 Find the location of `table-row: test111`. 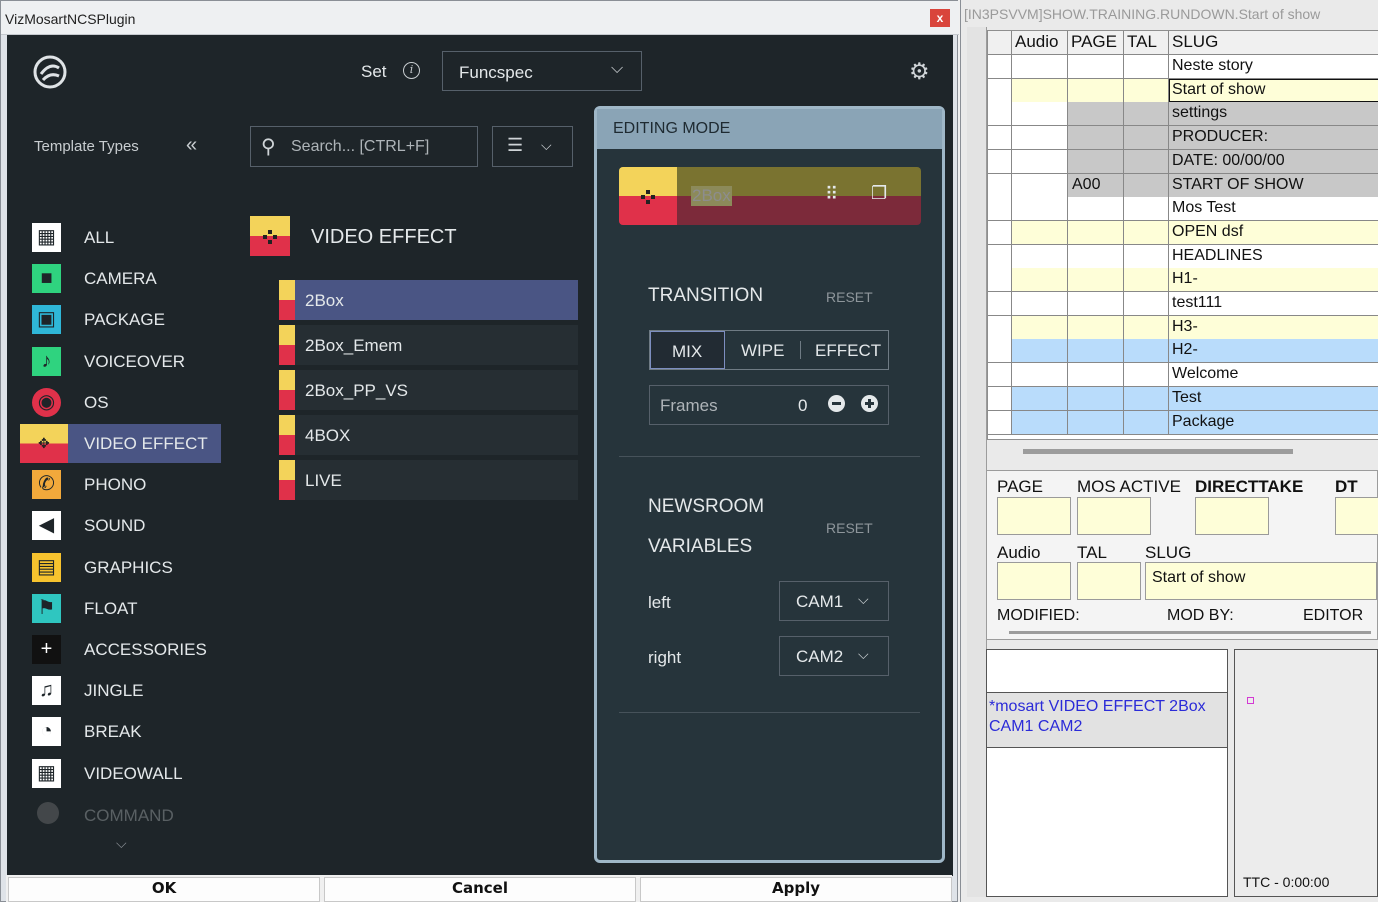

table-row: test111 is located at coordinates (1183, 304).